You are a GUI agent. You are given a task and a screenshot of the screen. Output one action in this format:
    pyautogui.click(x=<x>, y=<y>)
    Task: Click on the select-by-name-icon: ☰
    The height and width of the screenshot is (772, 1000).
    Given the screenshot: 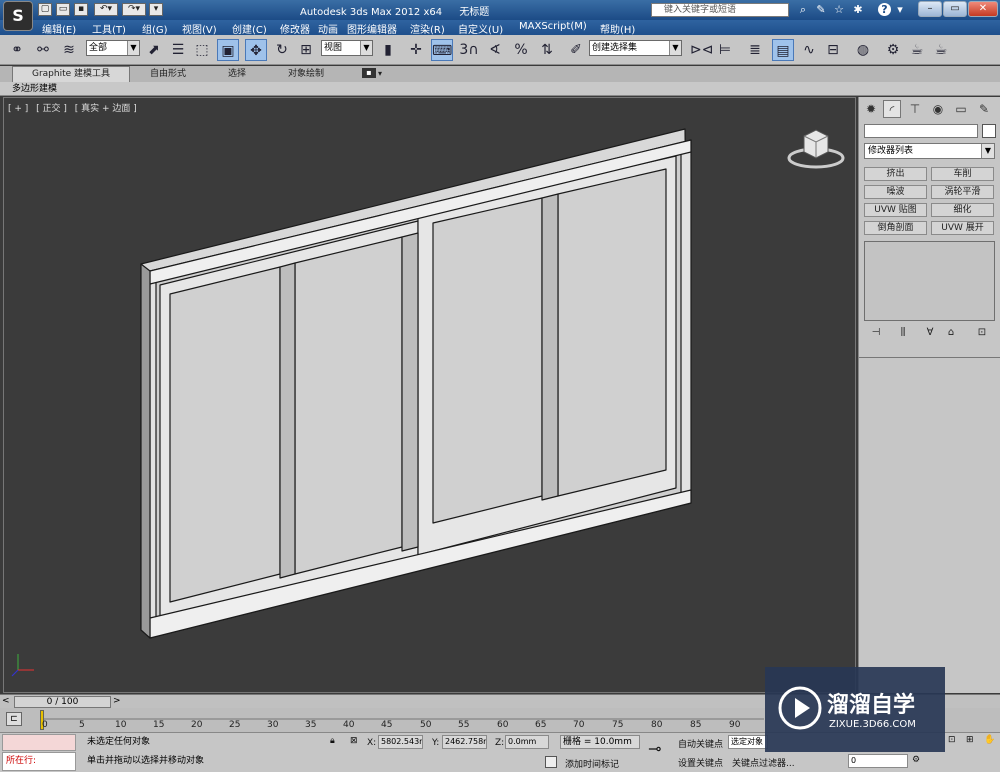 What is the action you would take?
    pyautogui.click(x=178, y=50)
    